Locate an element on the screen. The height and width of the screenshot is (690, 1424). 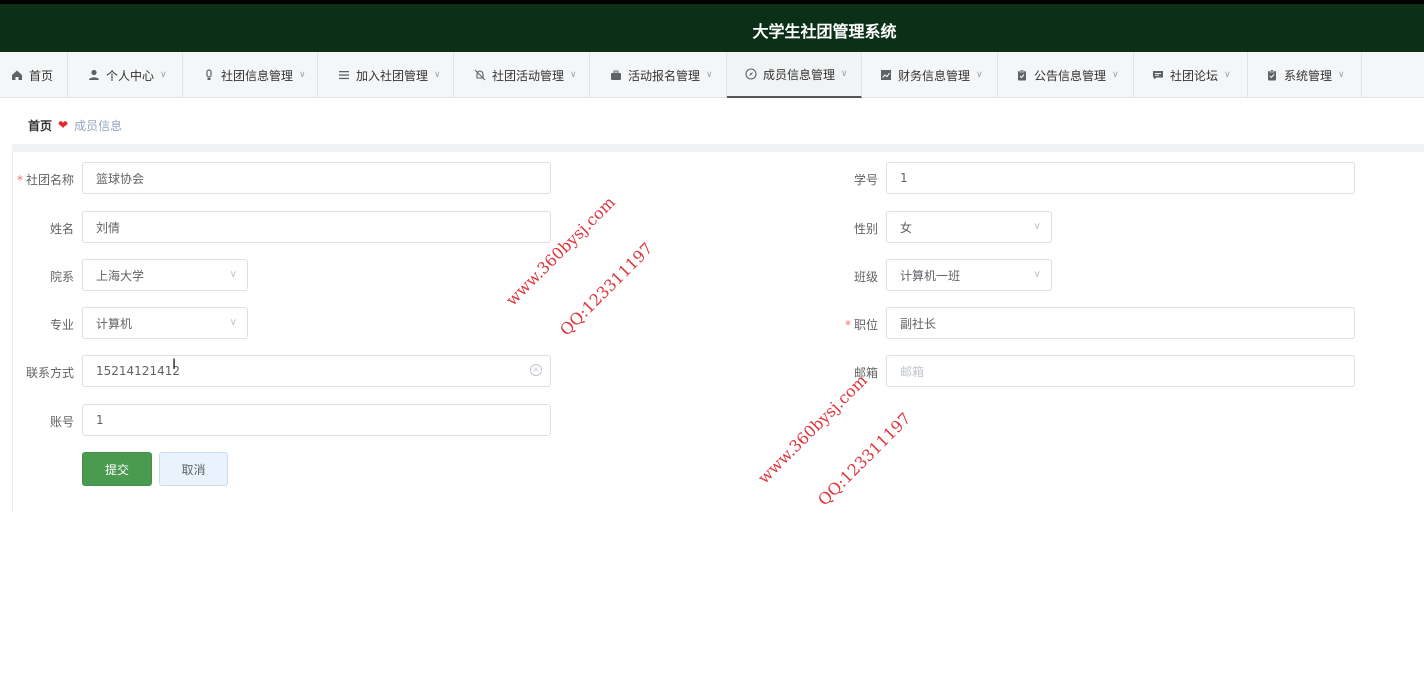
bell-off-icon is located at coordinates (480, 75).